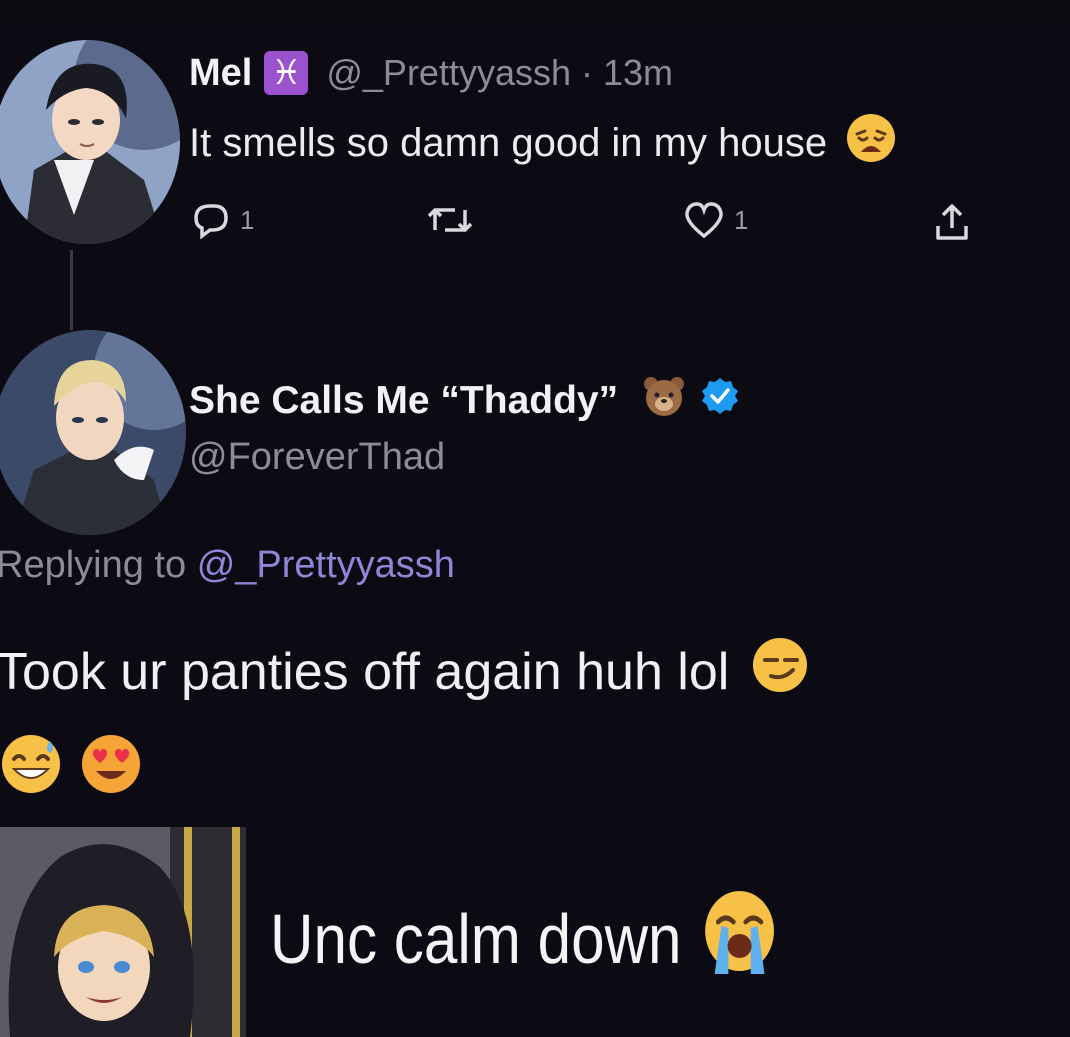  I want to click on tweet-text: It smells so damn good in my house, so click(543, 143).